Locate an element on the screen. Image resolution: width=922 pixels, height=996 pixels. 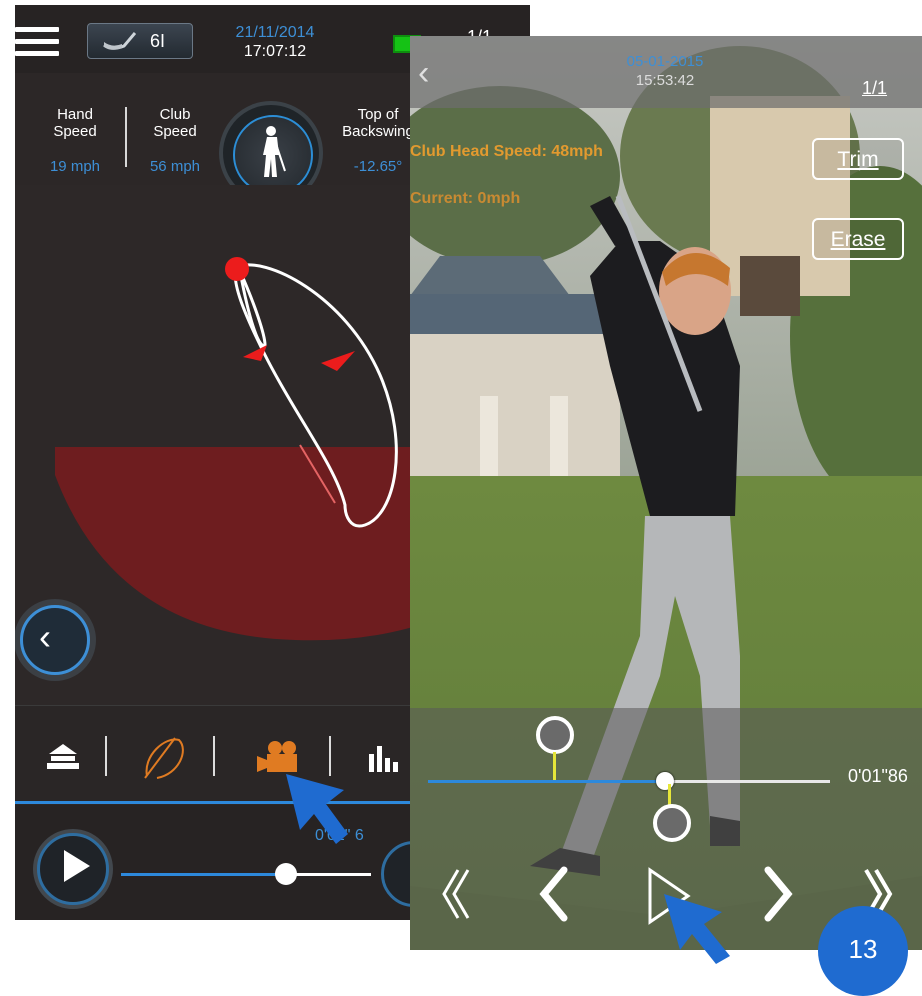
next-frame-icon is located at coordinates (778, 894).